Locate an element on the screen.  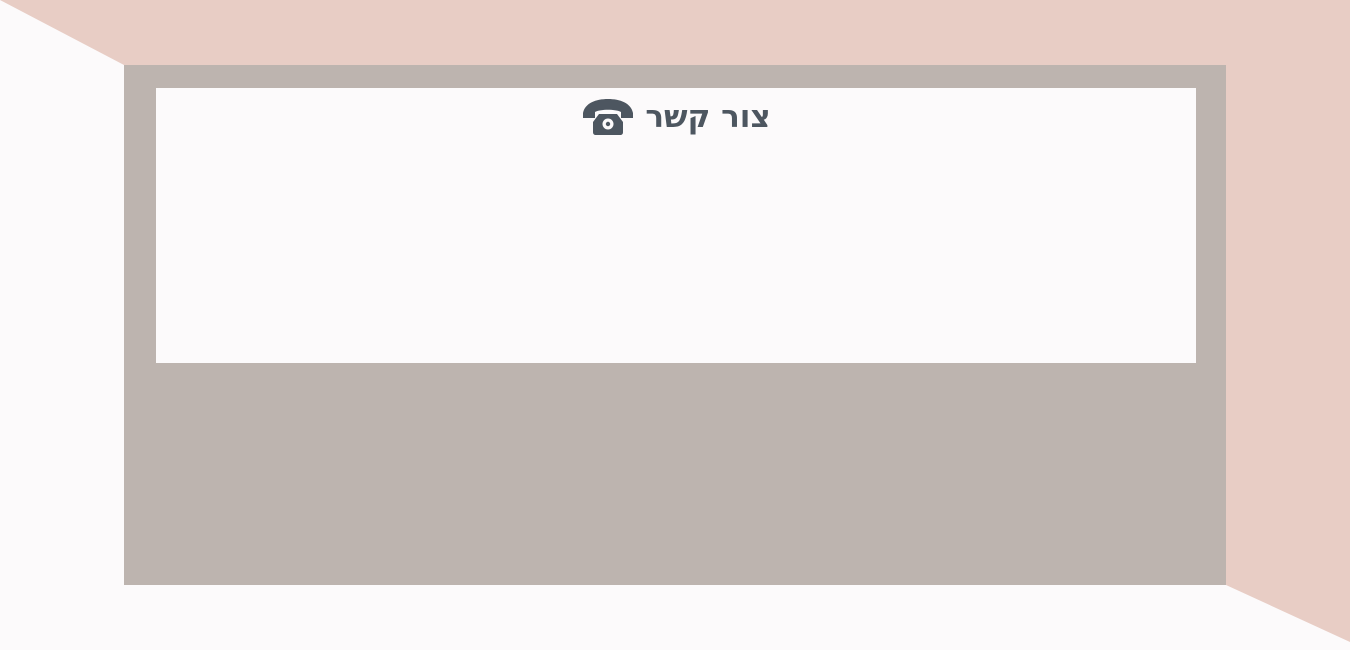
contact-title: צור קשר is located at coordinates (708, 117).